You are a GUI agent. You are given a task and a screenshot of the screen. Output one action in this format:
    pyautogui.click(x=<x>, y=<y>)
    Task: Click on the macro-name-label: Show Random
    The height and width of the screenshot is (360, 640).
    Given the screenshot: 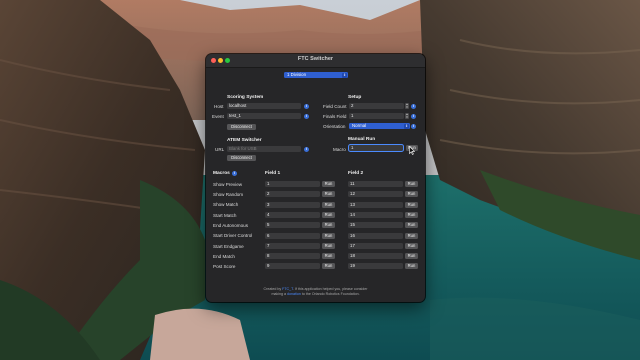 What is the action you would take?
    pyautogui.click(x=228, y=194)
    